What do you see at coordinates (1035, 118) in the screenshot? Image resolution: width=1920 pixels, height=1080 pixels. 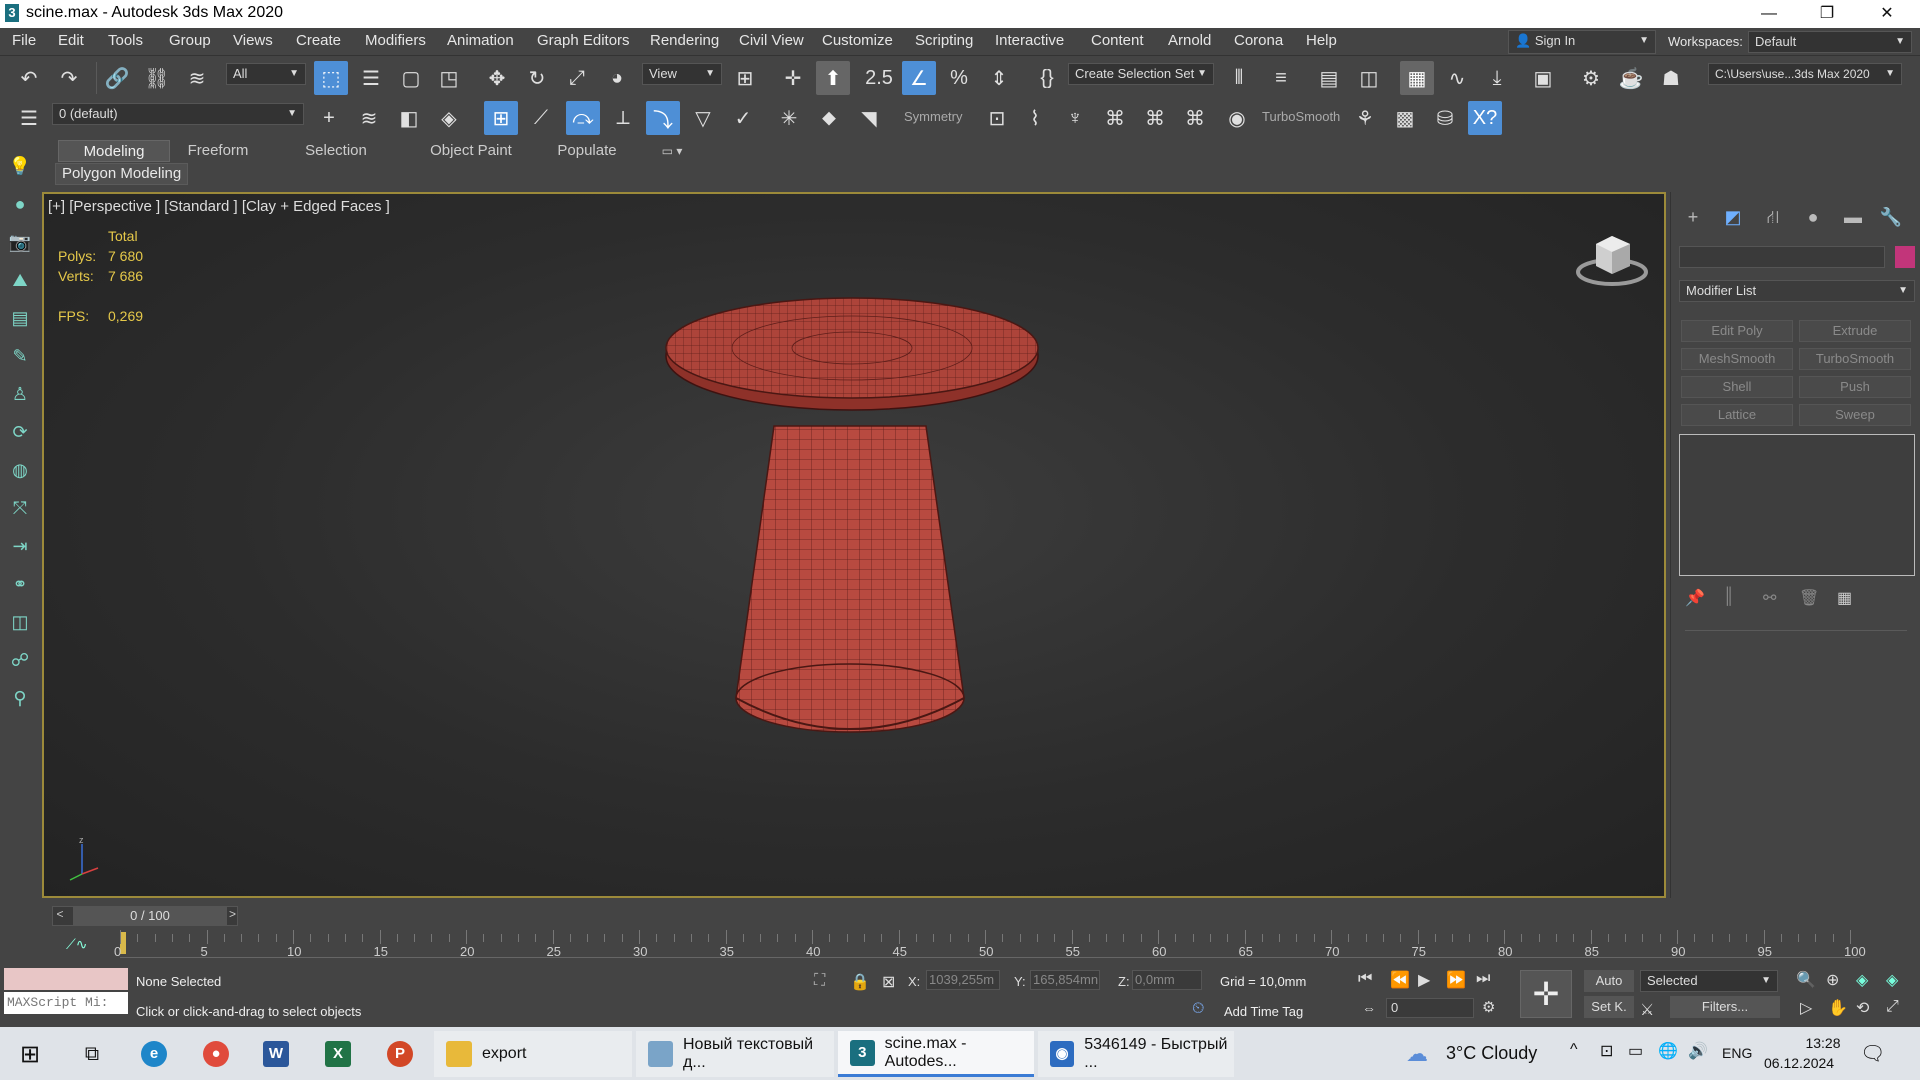 I see `modifier-2-icon: ⌇` at bounding box center [1035, 118].